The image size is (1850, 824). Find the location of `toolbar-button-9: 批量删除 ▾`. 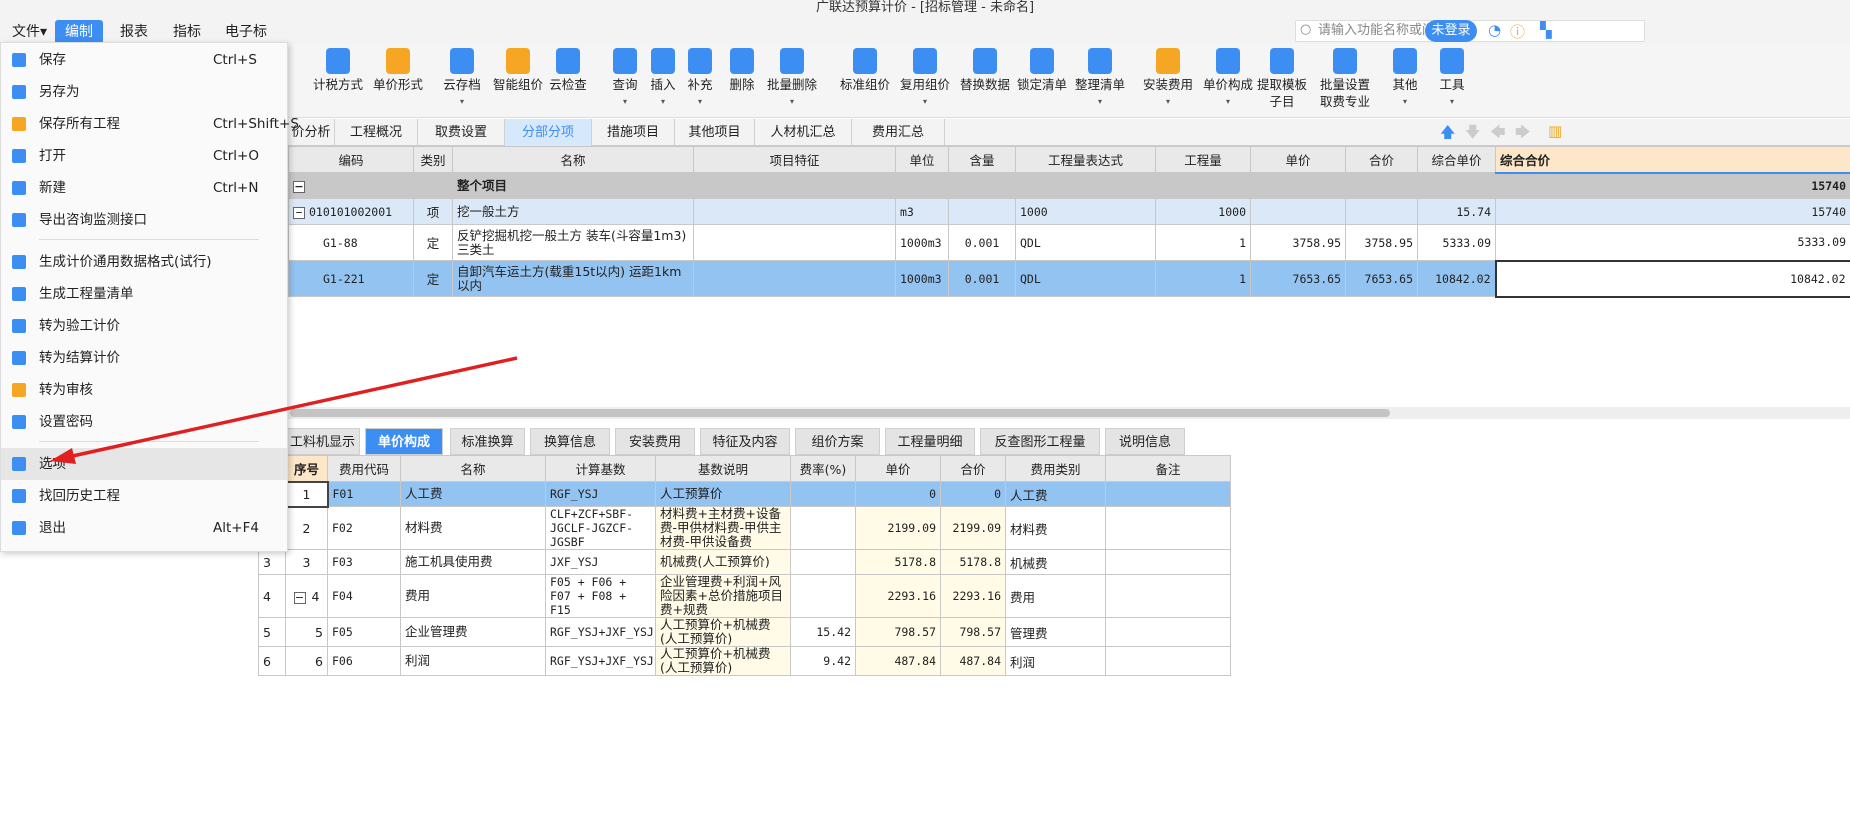

toolbar-button-9: 批量删除 ▾ is located at coordinates (792, 79).